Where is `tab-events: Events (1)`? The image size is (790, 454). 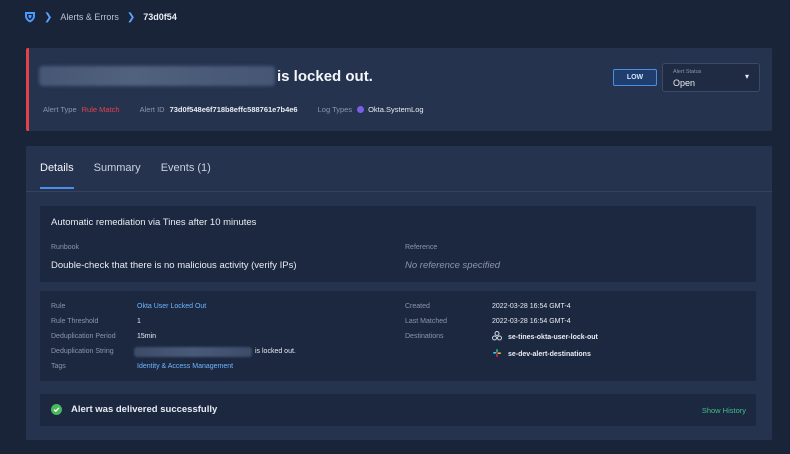
tab-events: Events (1) is located at coordinates (186, 175).